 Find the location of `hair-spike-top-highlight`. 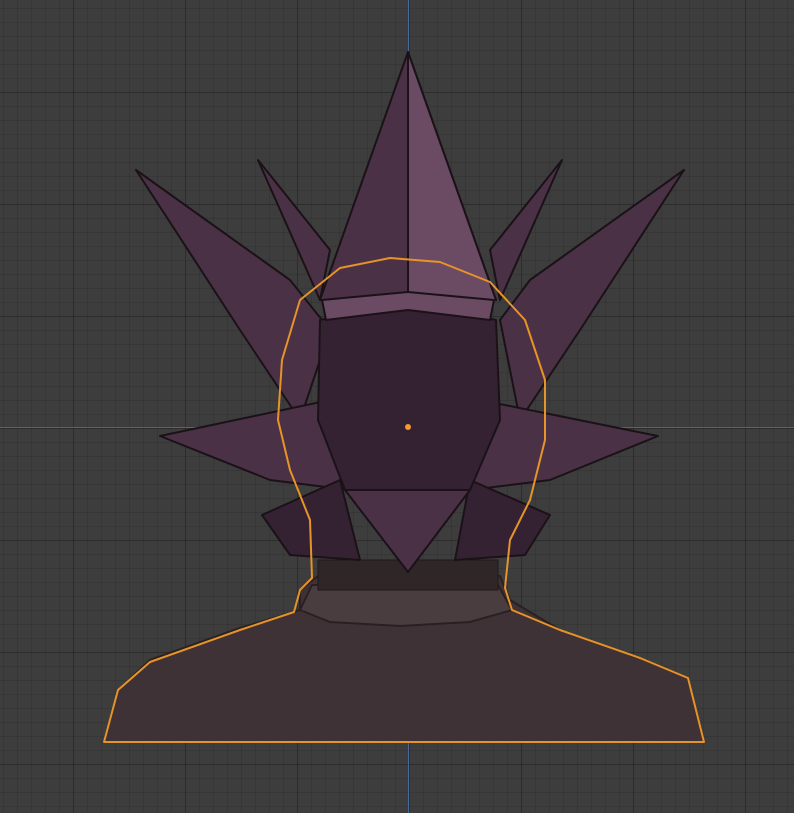

hair-spike-top-highlight is located at coordinates (452, 176).